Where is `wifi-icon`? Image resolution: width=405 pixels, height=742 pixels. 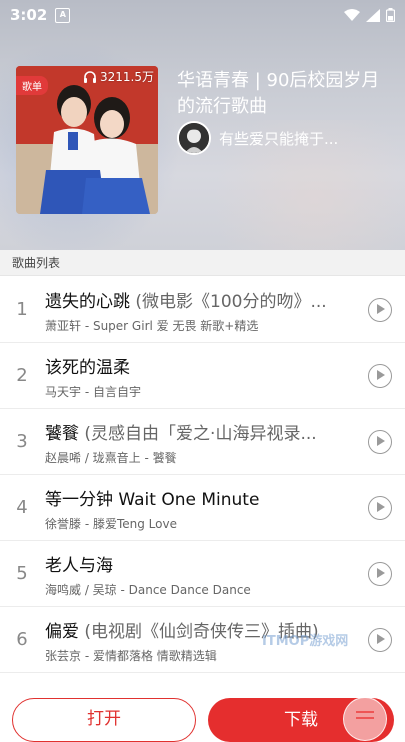
wifi-icon is located at coordinates (352, 14).